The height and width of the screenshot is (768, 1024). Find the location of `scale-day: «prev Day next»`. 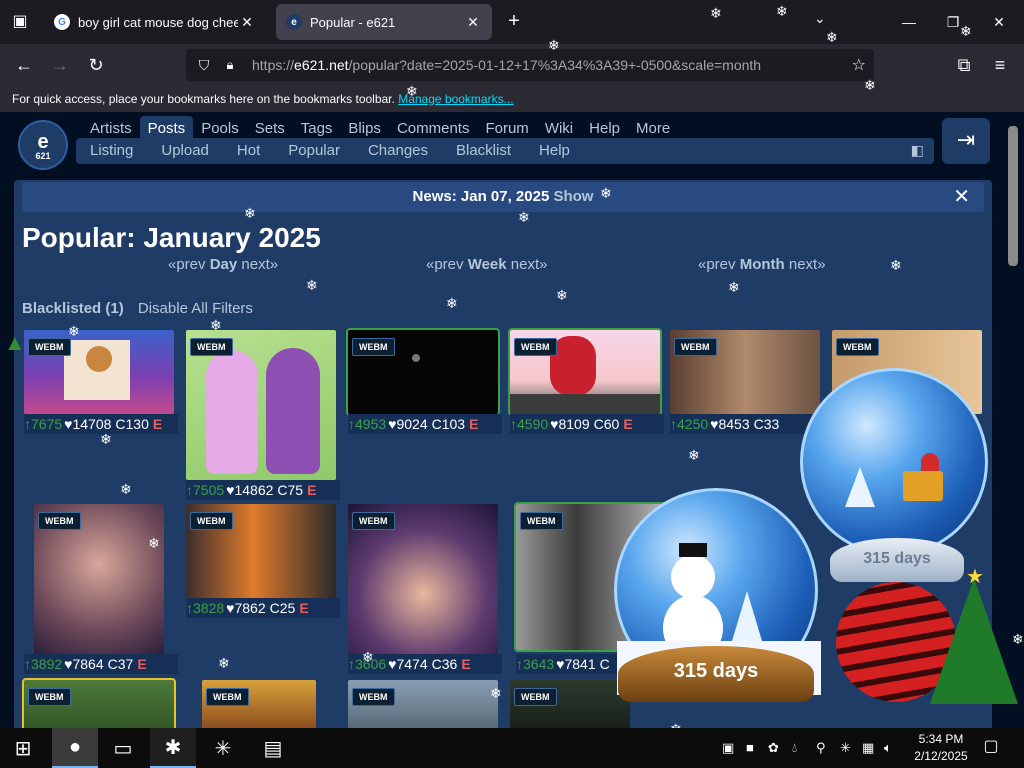

scale-day: «prev Day next» is located at coordinates (223, 264).